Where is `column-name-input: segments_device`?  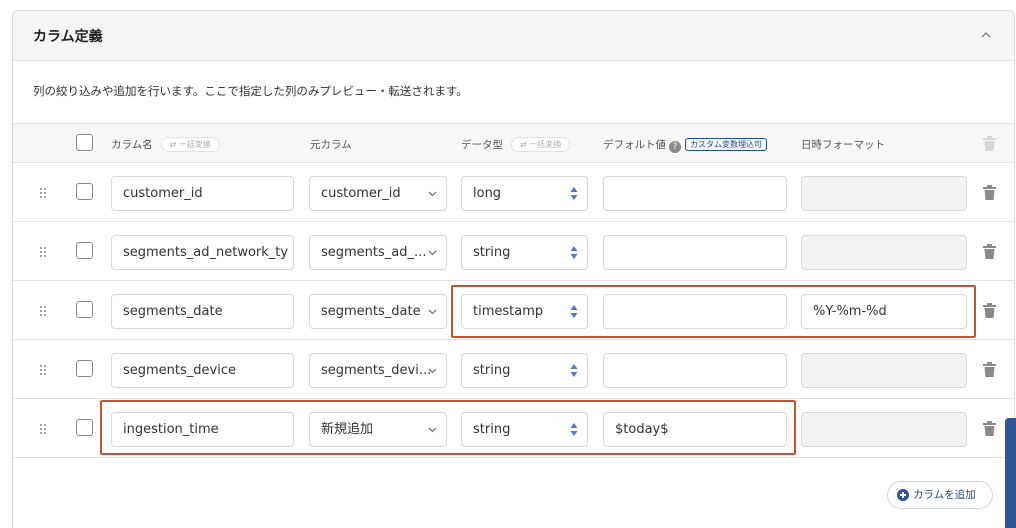
column-name-input: segments_device is located at coordinates (202, 370).